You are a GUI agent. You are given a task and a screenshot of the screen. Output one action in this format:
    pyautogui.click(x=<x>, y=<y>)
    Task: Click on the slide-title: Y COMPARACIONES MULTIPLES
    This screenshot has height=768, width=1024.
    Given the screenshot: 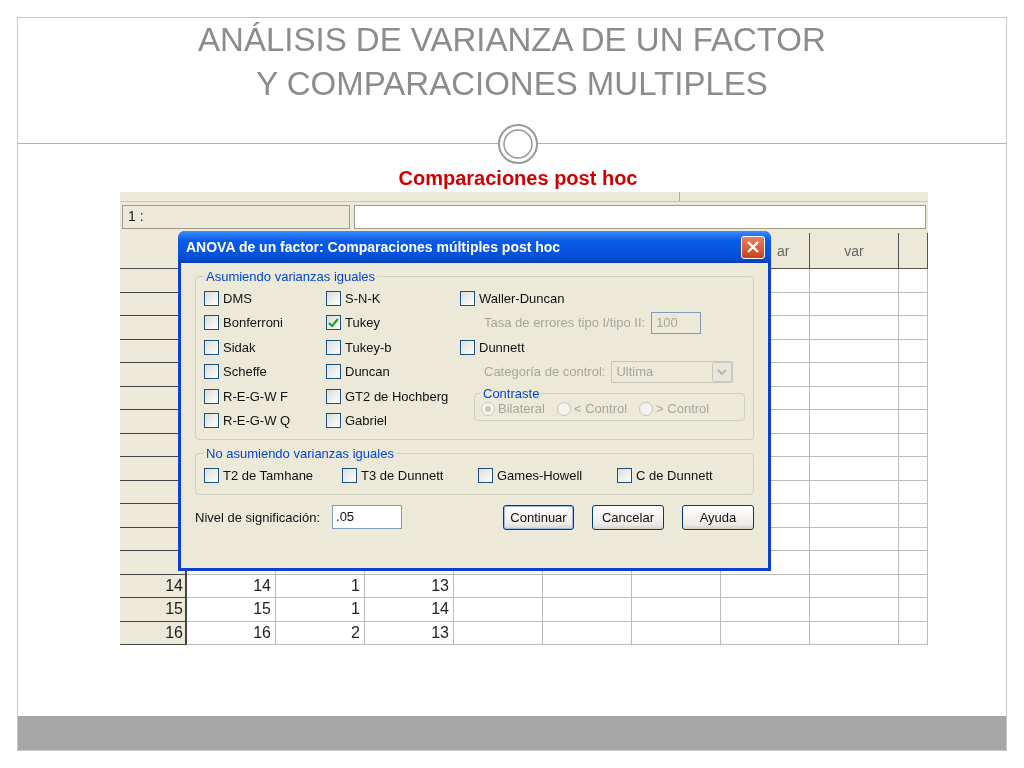 What is the action you would take?
    pyautogui.click(x=512, y=84)
    